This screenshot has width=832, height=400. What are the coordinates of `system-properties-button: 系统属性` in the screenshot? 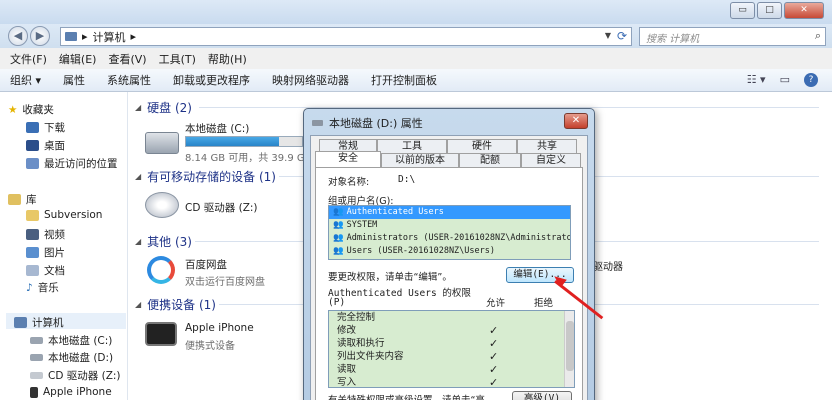 It's located at (129, 80).